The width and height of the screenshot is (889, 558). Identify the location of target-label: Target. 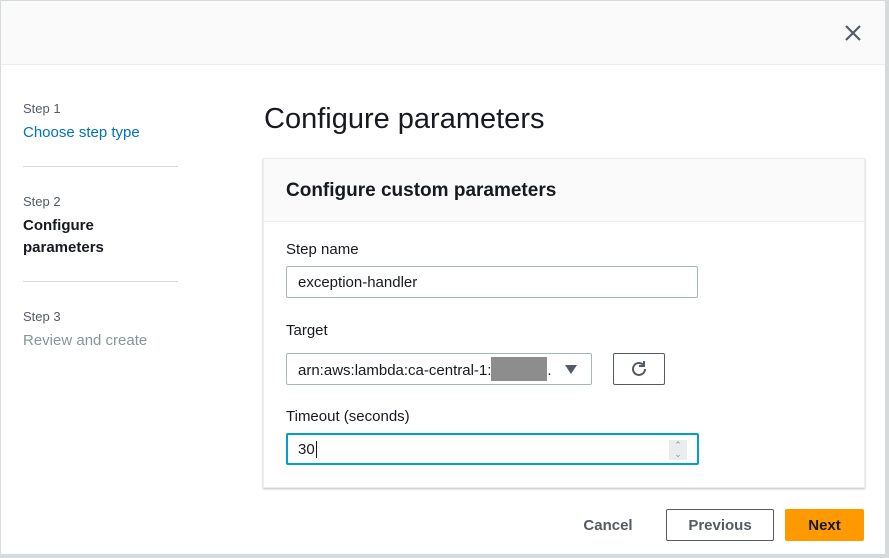
(307, 330).